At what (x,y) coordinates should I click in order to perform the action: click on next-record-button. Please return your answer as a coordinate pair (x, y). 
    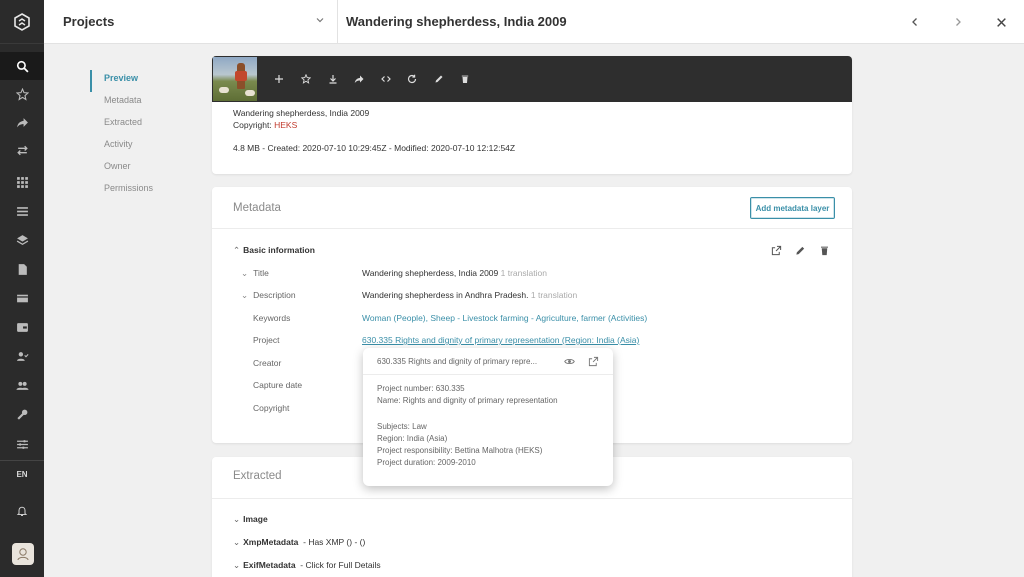
    Looking at the image, I should click on (958, 22).